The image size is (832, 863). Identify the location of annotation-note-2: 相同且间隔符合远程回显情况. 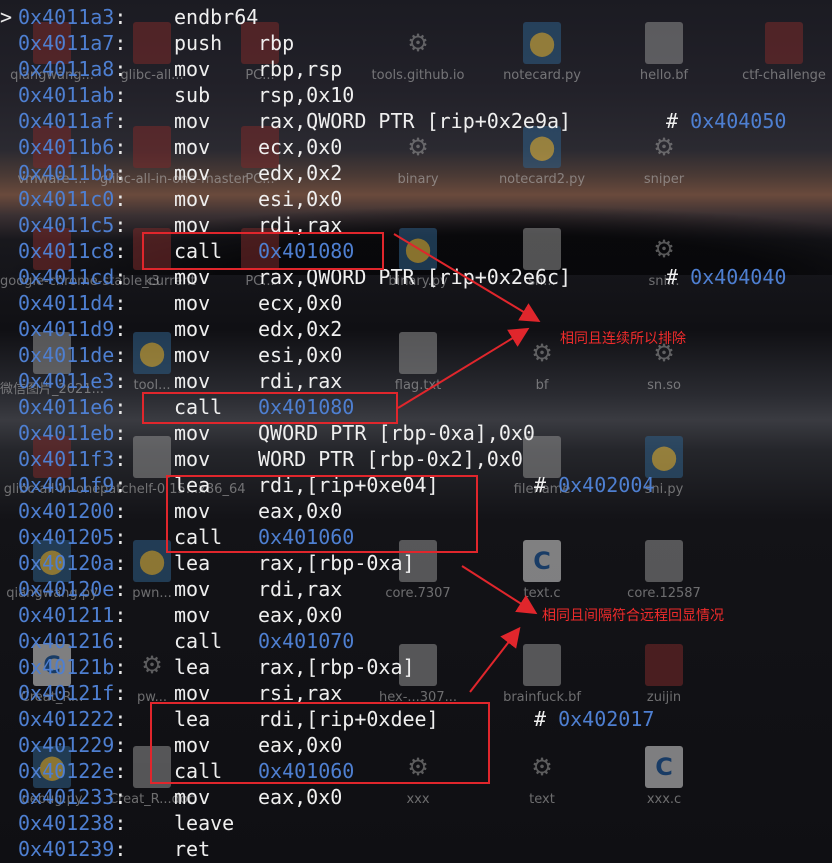
(633, 616).